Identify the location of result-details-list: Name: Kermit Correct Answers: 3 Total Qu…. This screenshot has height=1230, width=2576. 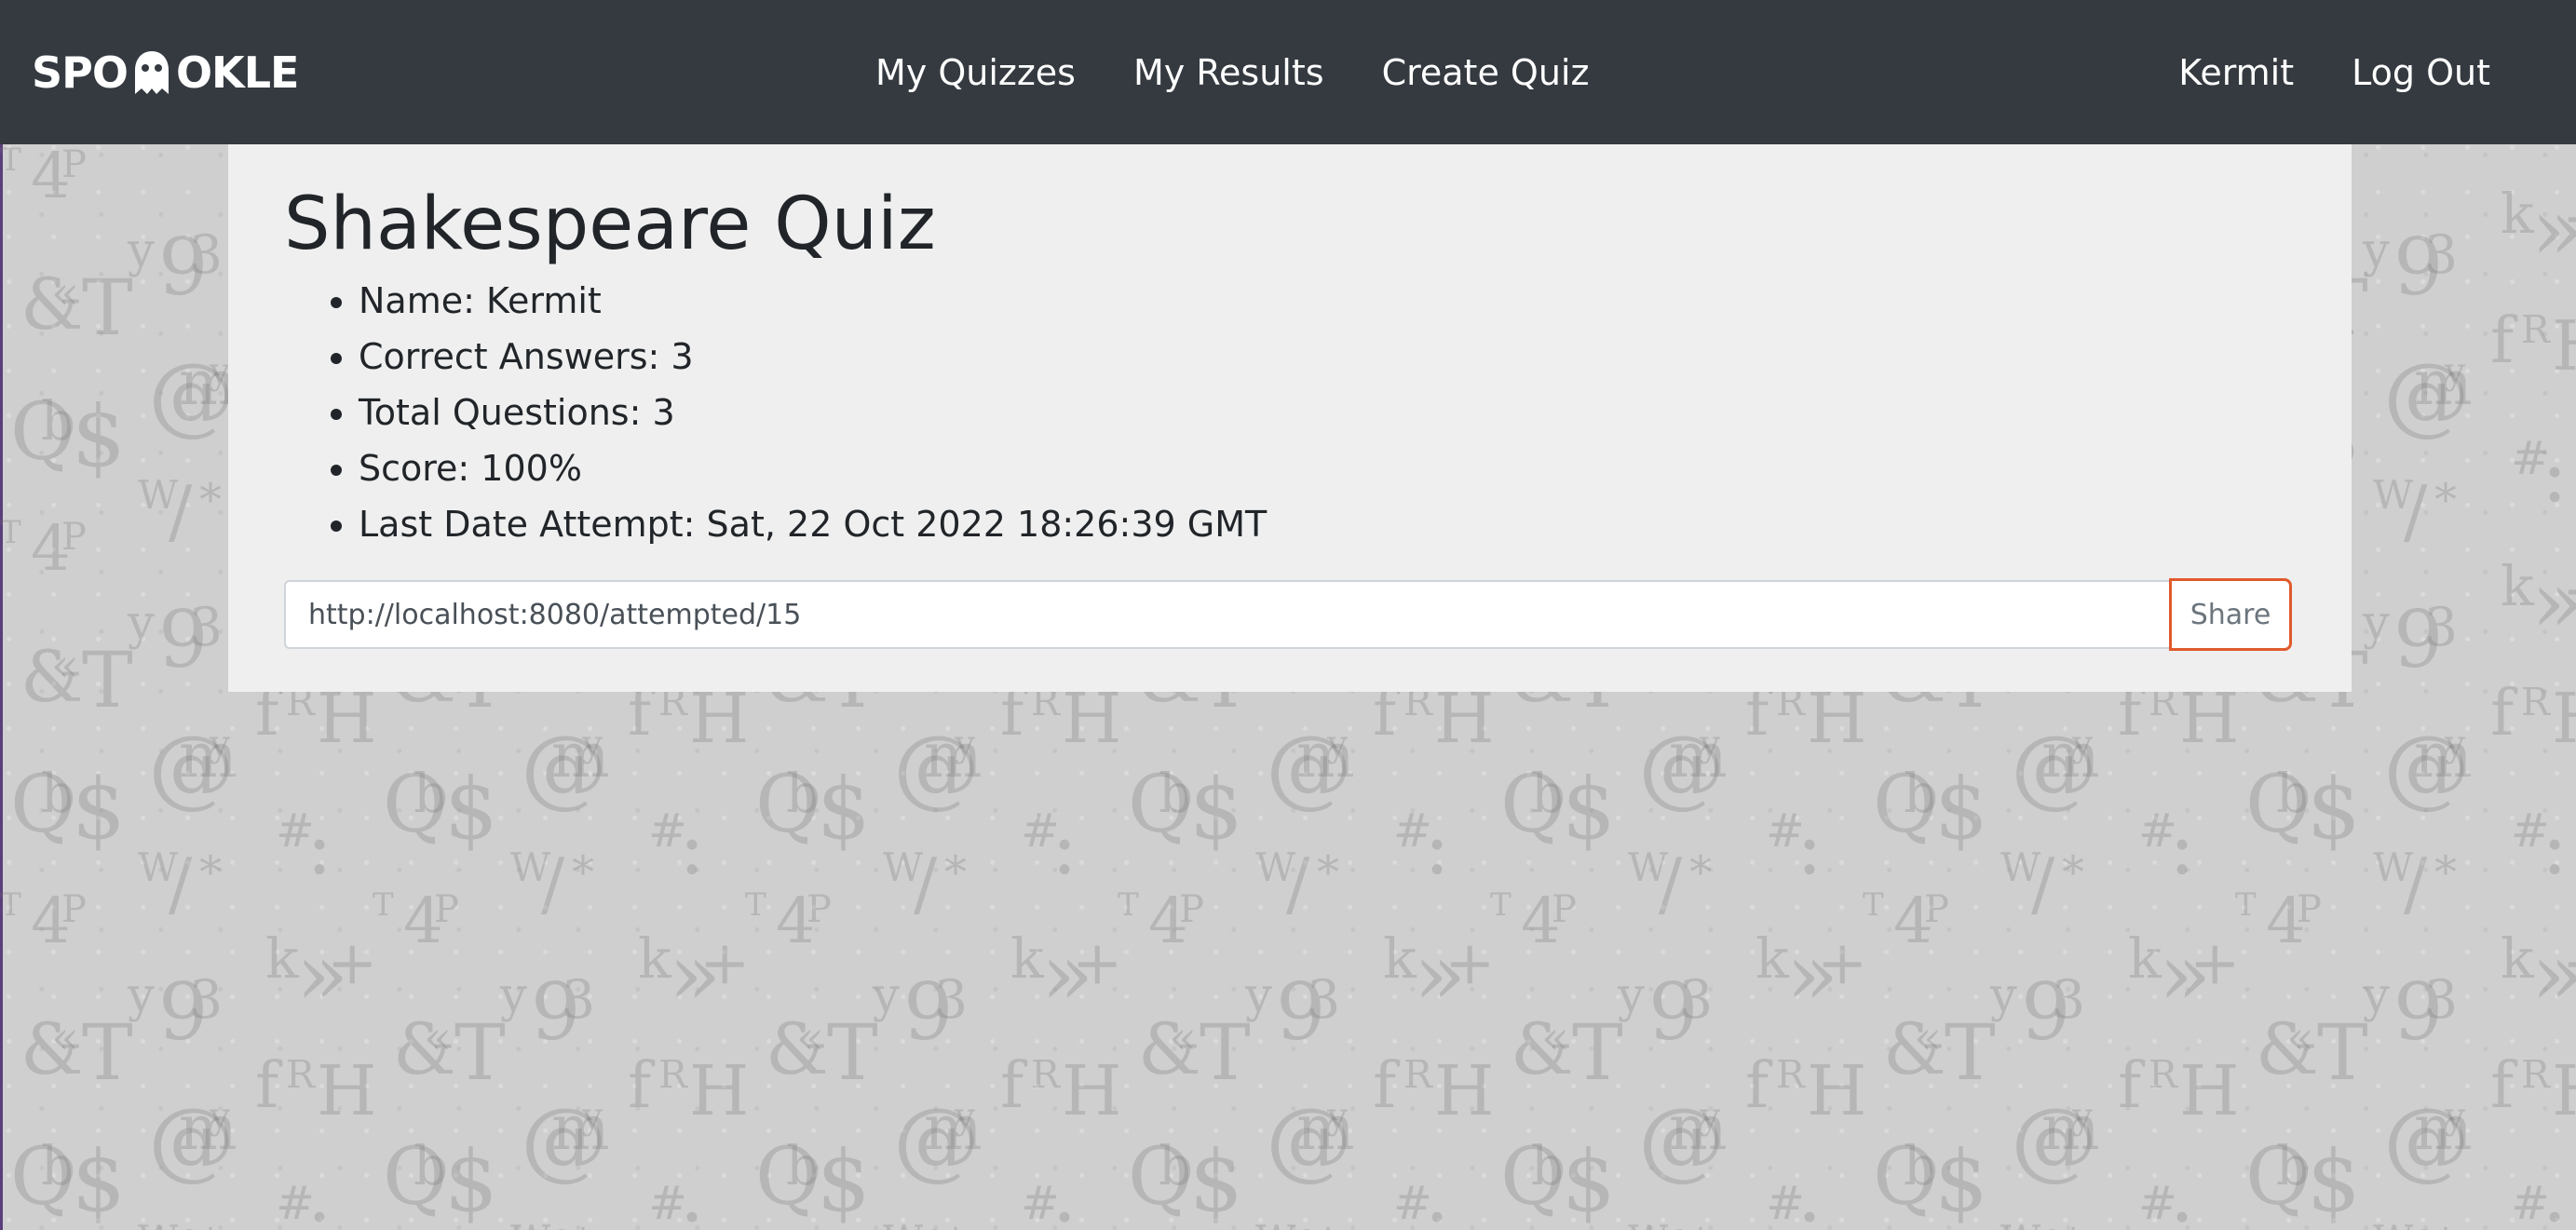
(775, 412).